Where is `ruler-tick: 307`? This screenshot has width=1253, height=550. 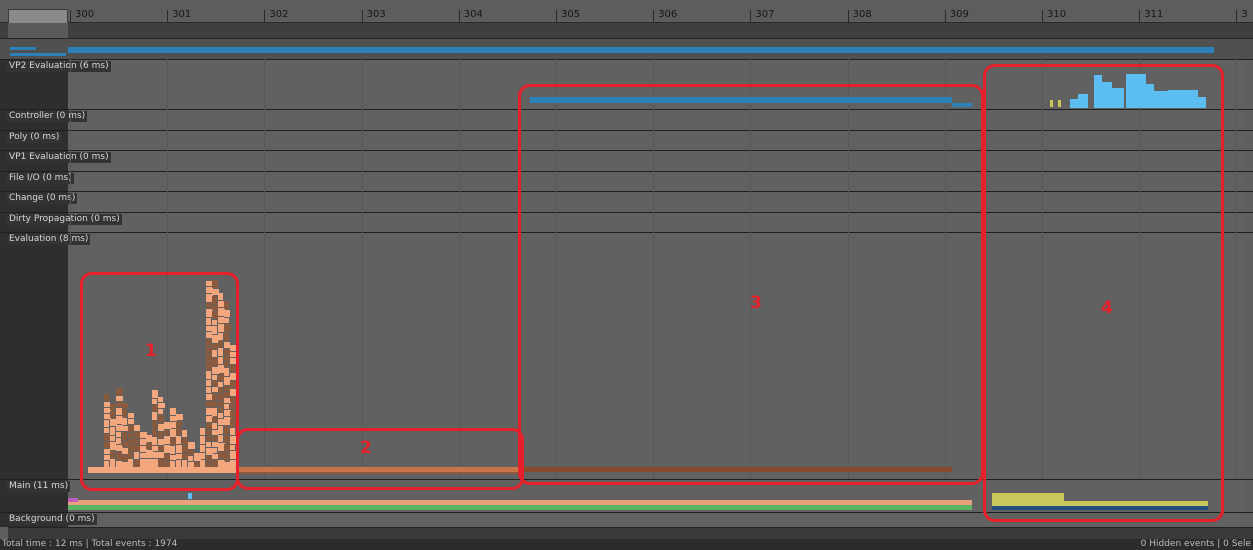
ruler-tick: 307 is located at coordinates (762, 15).